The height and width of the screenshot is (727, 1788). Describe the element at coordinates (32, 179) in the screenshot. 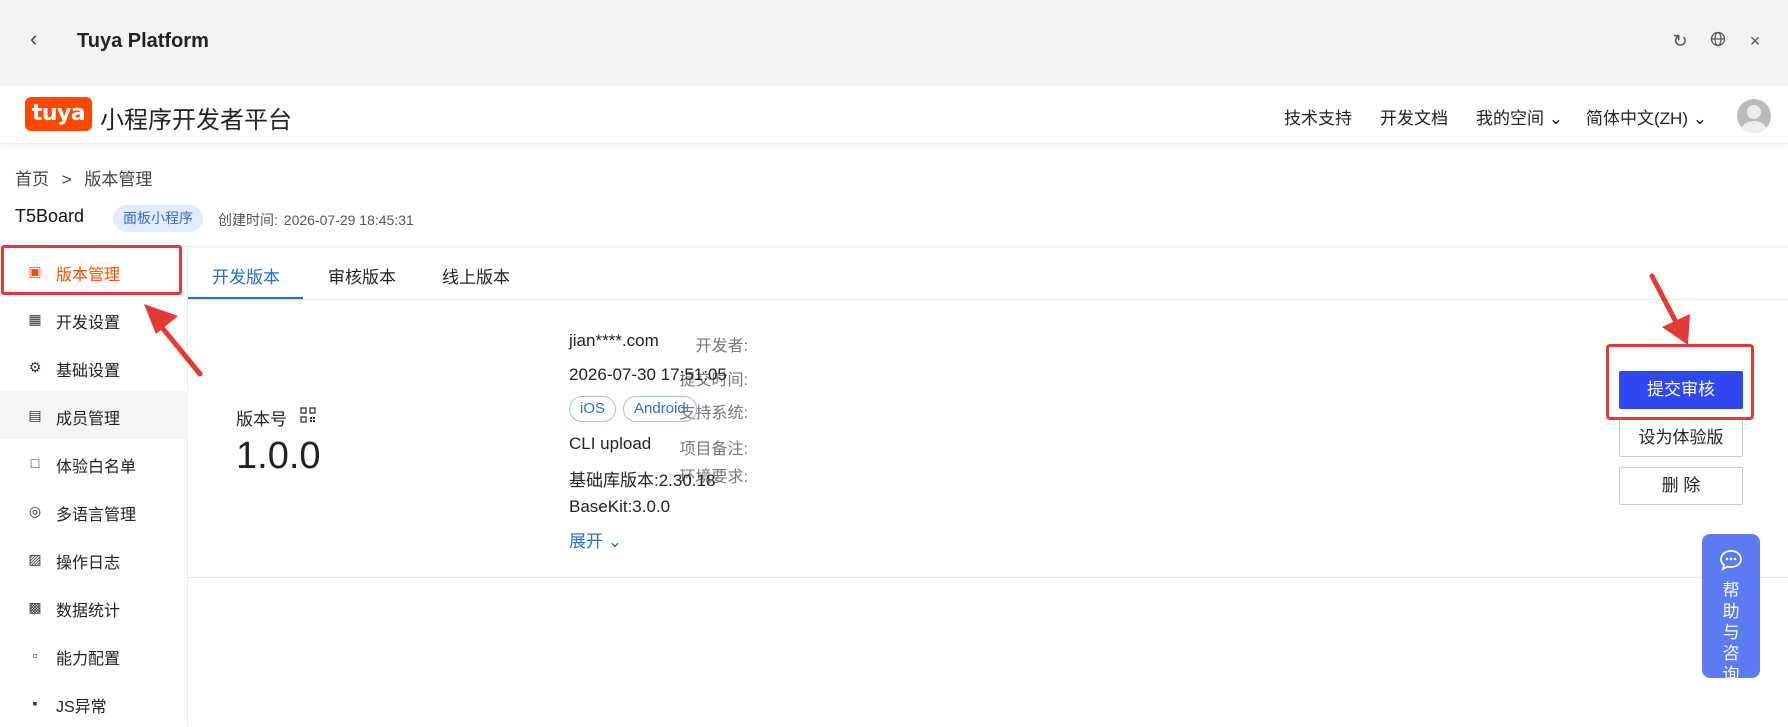

I see `breadcrumb-home: 首页` at that location.